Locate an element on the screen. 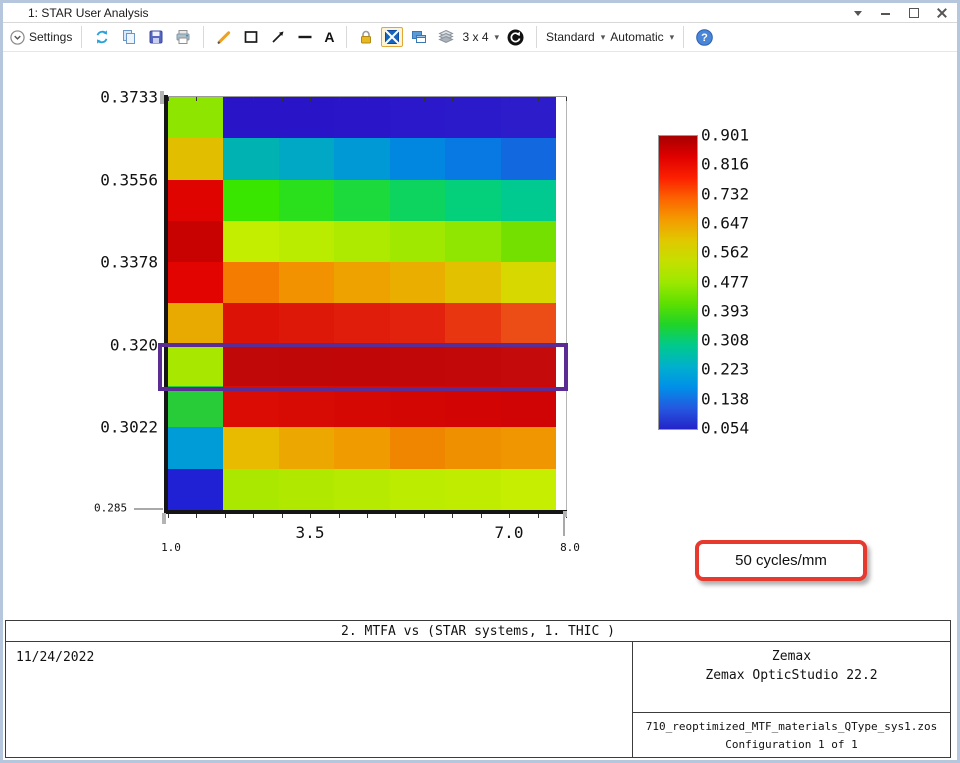 The image size is (960, 763). x-axis-label-7-0: 7.0 is located at coordinates (509, 532).